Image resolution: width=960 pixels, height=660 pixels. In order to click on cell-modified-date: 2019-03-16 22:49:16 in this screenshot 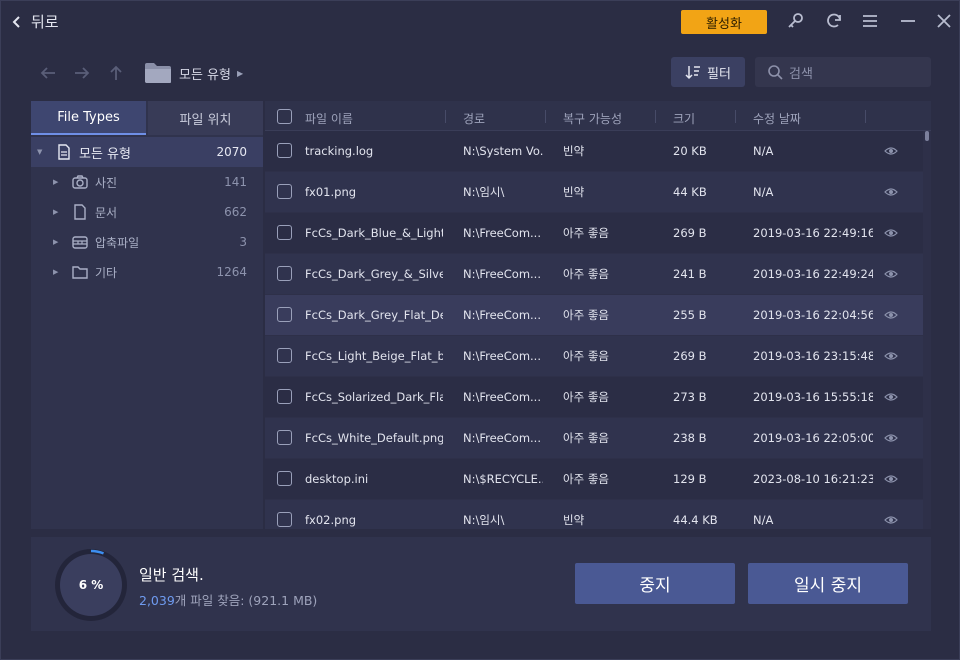, I will do `click(813, 233)`.